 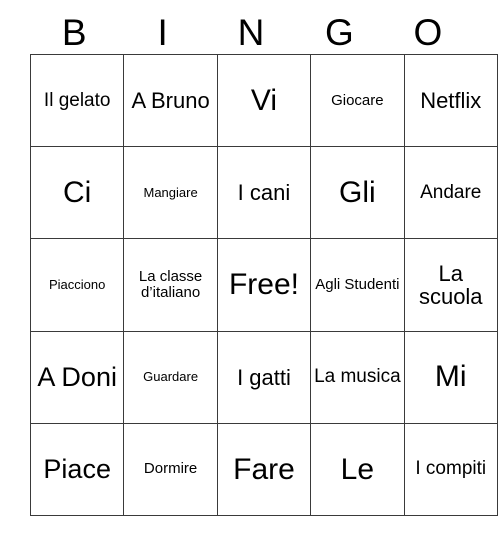 I want to click on bingo-cell-label: Mangiare, so click(x=170, y=192).